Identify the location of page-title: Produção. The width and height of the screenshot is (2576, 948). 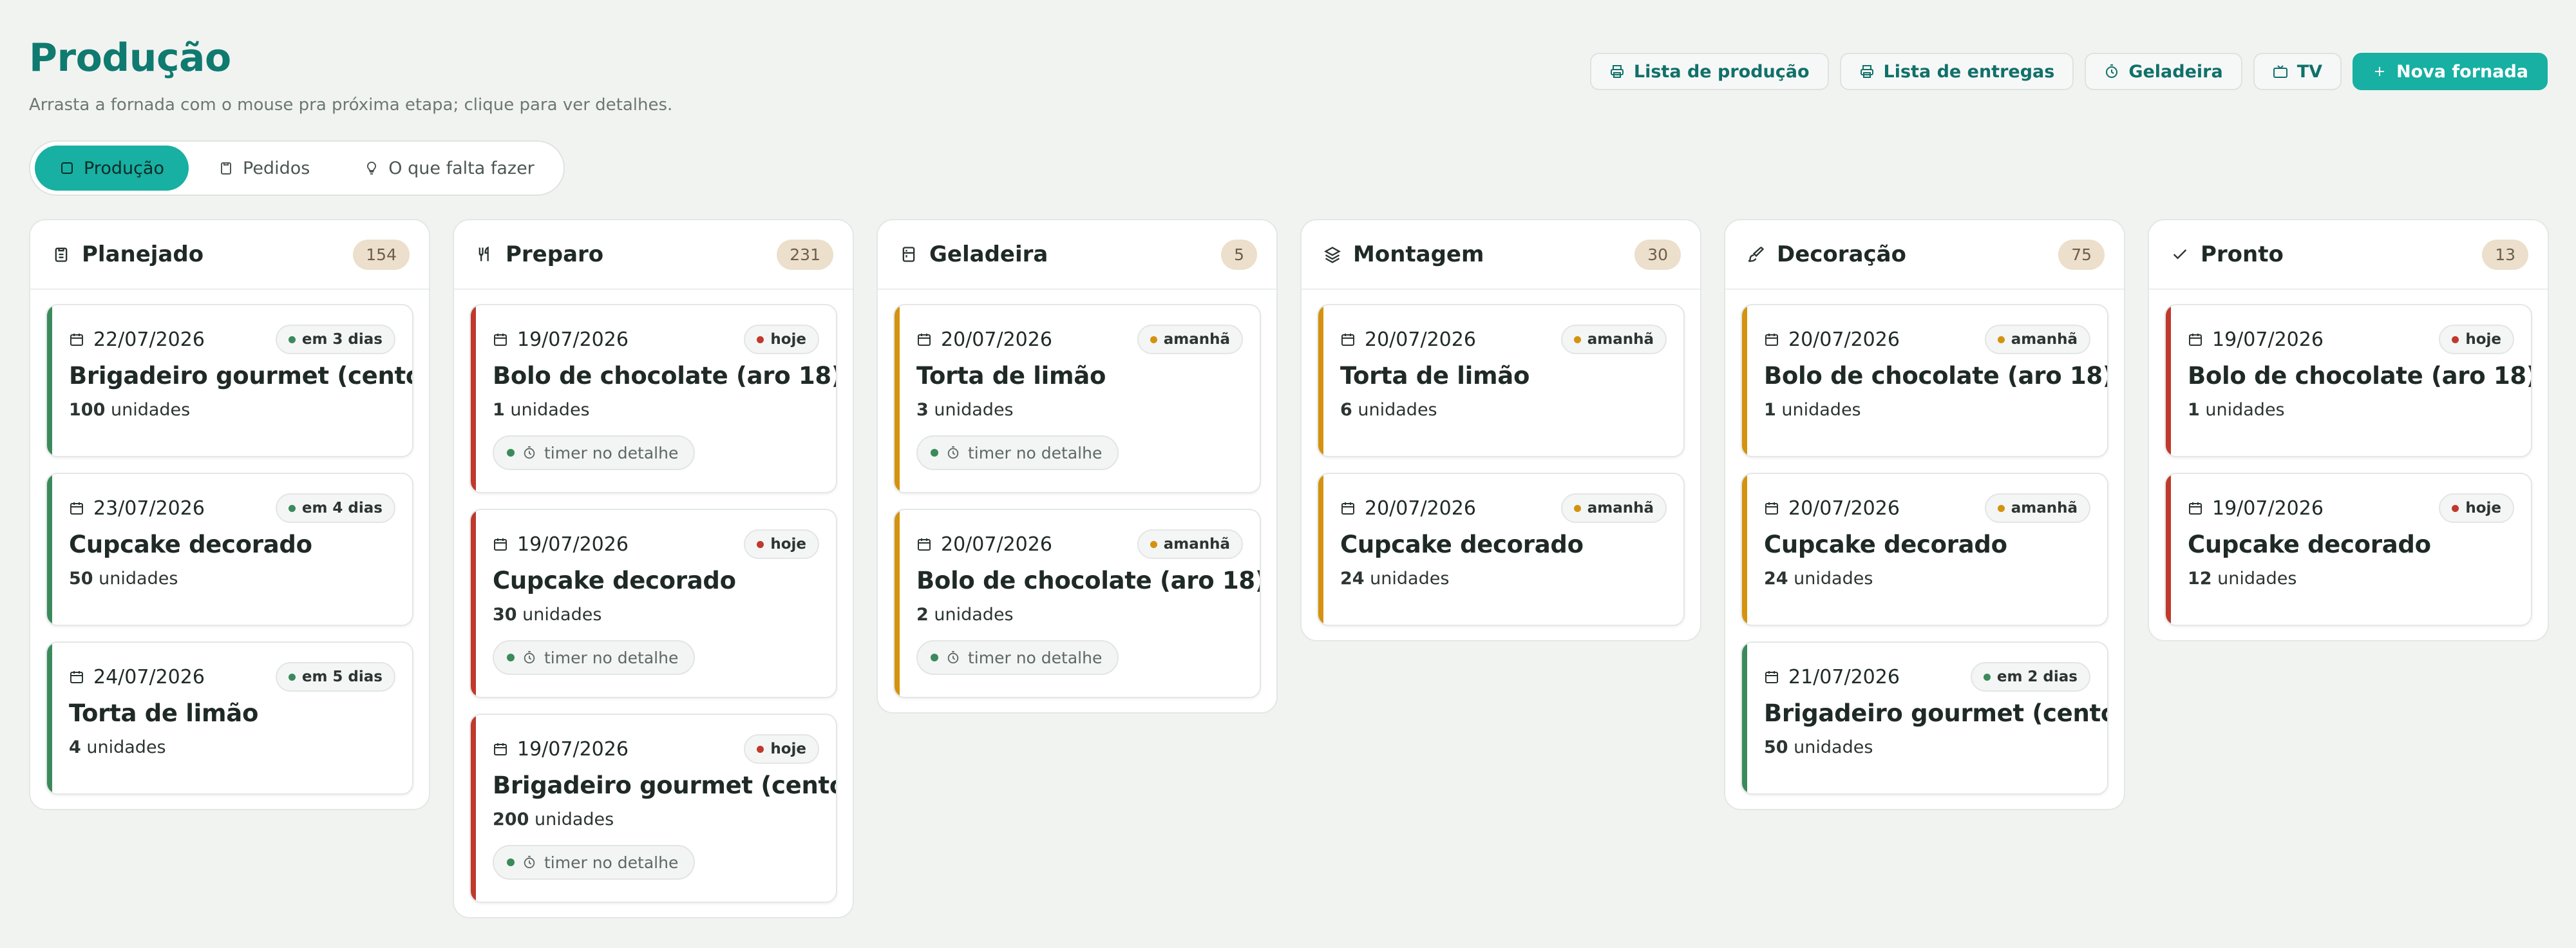
(130, 58).